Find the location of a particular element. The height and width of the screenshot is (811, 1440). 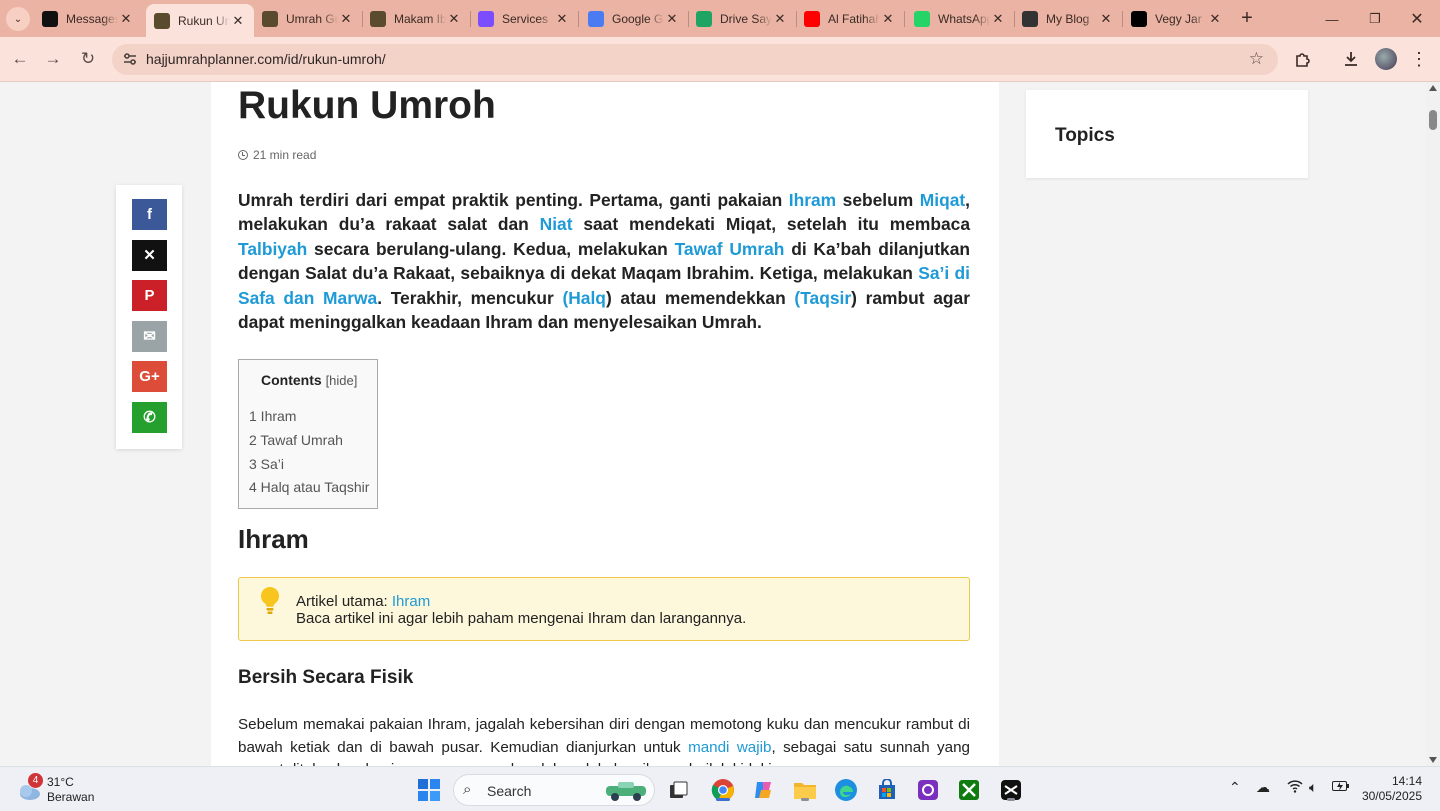

wifi-icon is located at coordinates (1295, 787).